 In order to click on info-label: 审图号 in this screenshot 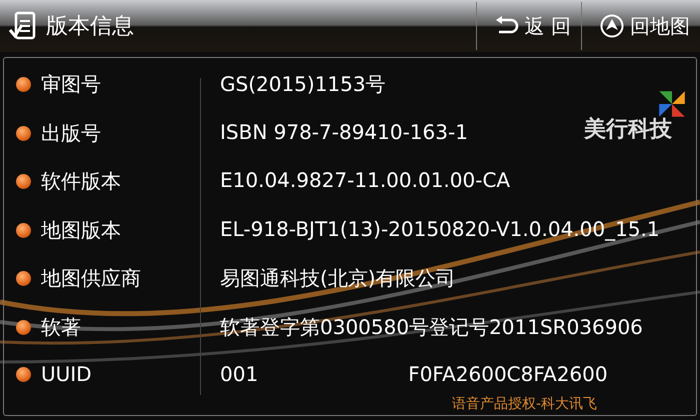, I will do `click(71, 84)`.